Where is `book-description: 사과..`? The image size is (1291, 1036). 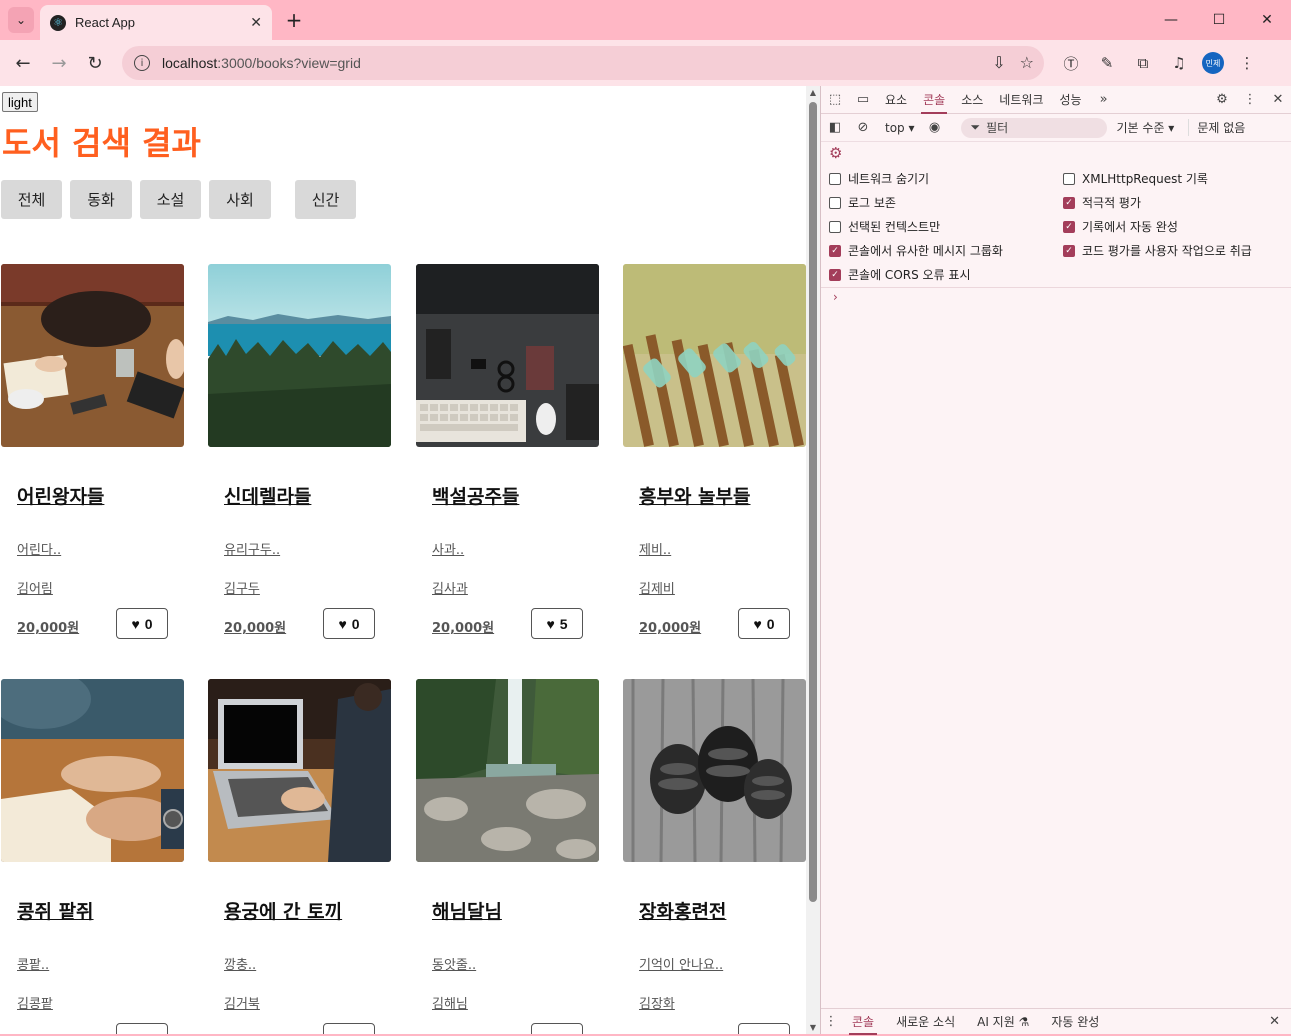
book-description: 사과.. is located at coordinates (448, 548).